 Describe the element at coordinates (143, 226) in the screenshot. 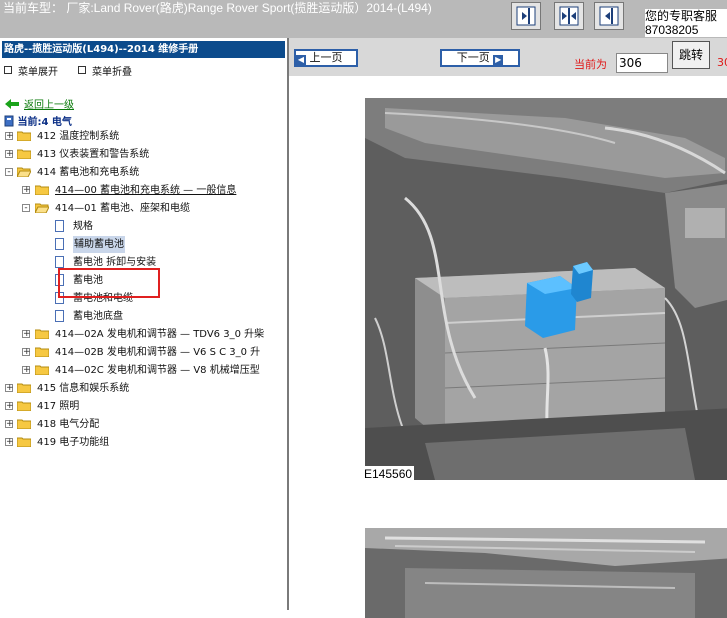

I see `tree-item: 规格` at that location.